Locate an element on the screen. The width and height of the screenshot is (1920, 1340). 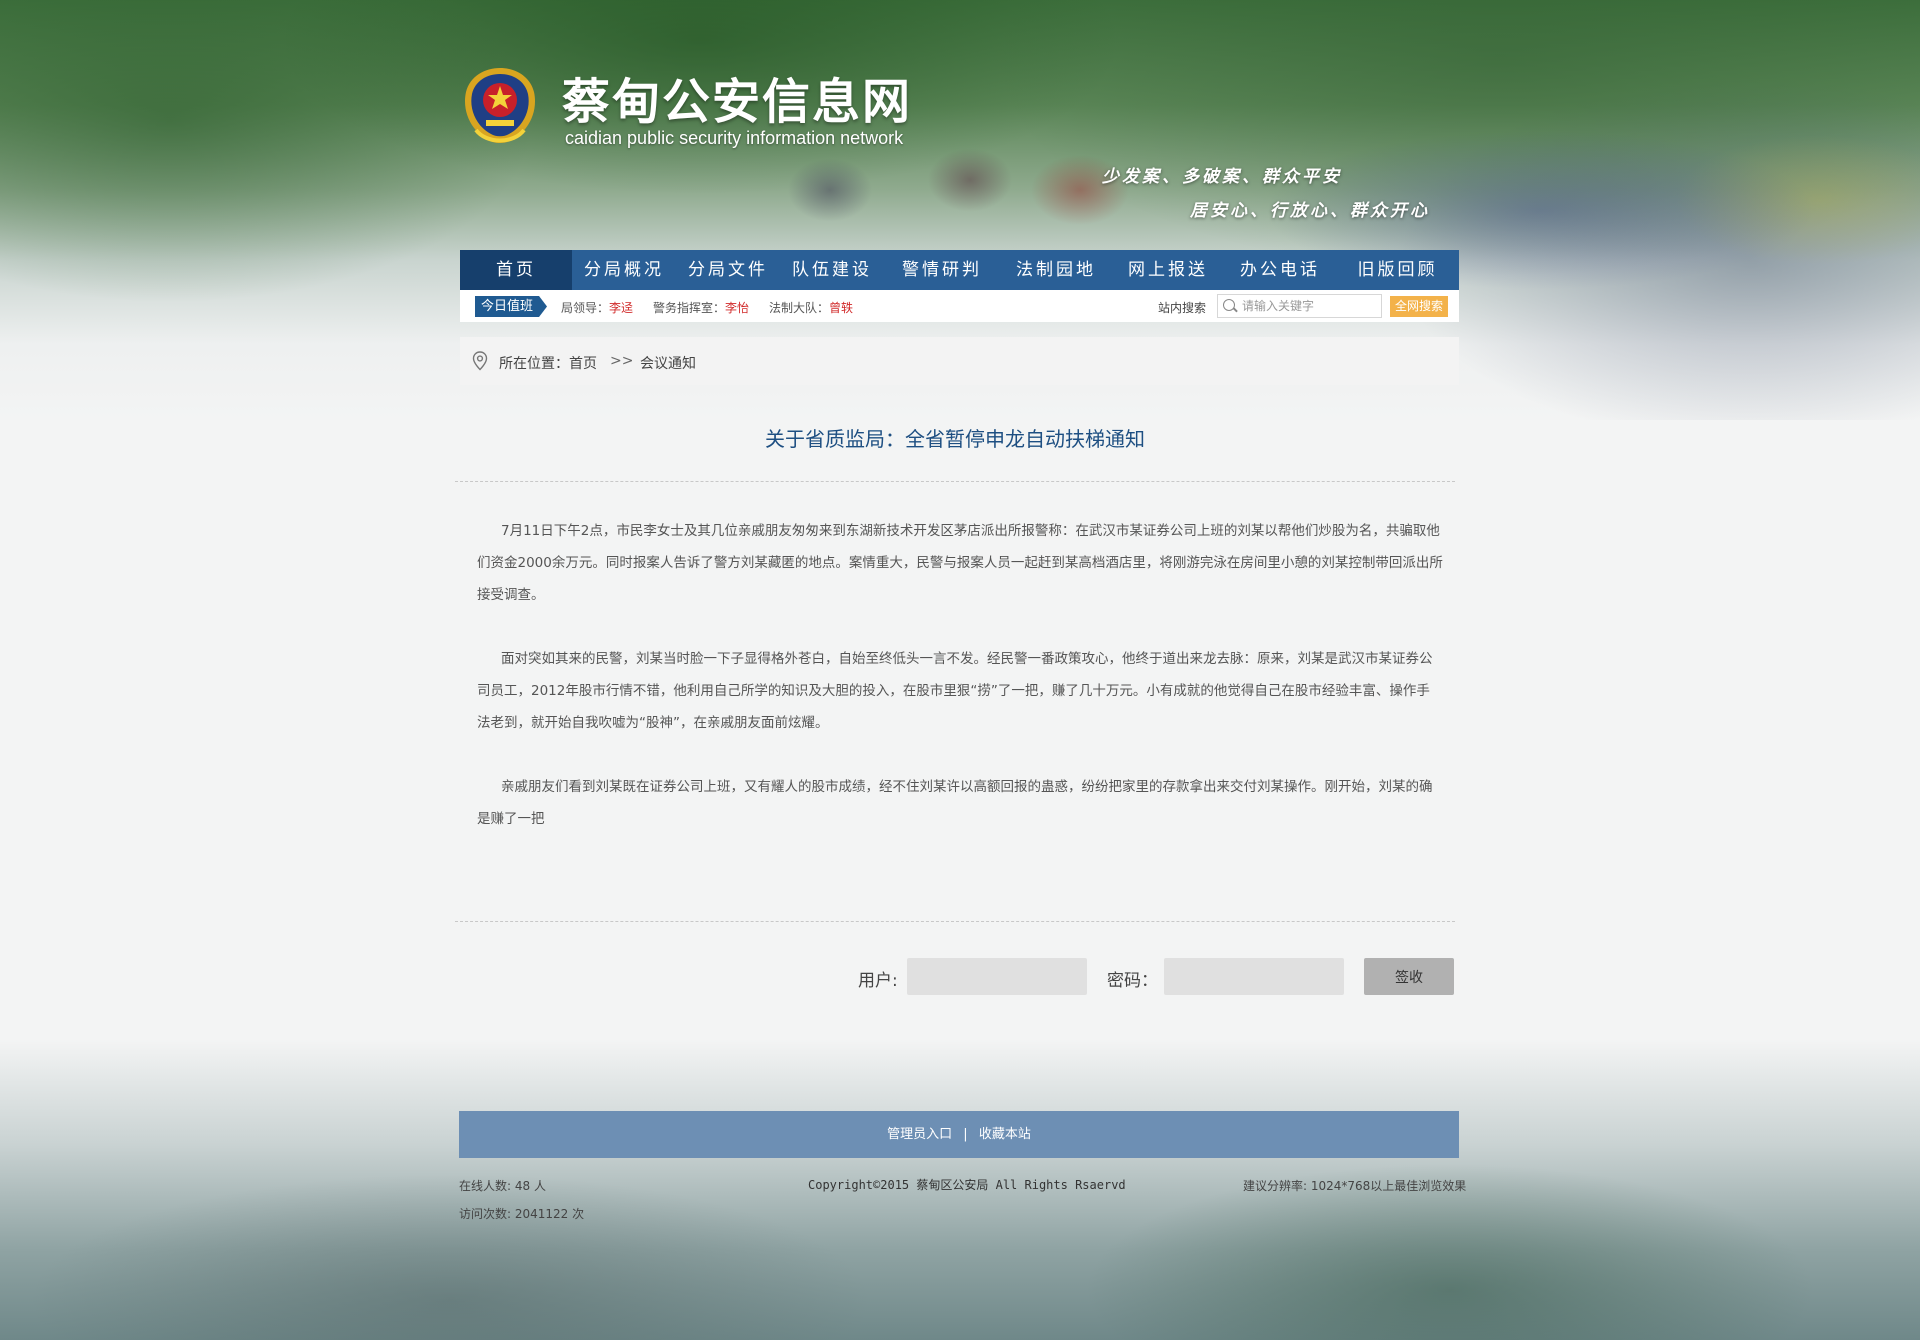
slogan-line-1: 少发案、多破案、群众平安 is located at coordinates (1222, 177).